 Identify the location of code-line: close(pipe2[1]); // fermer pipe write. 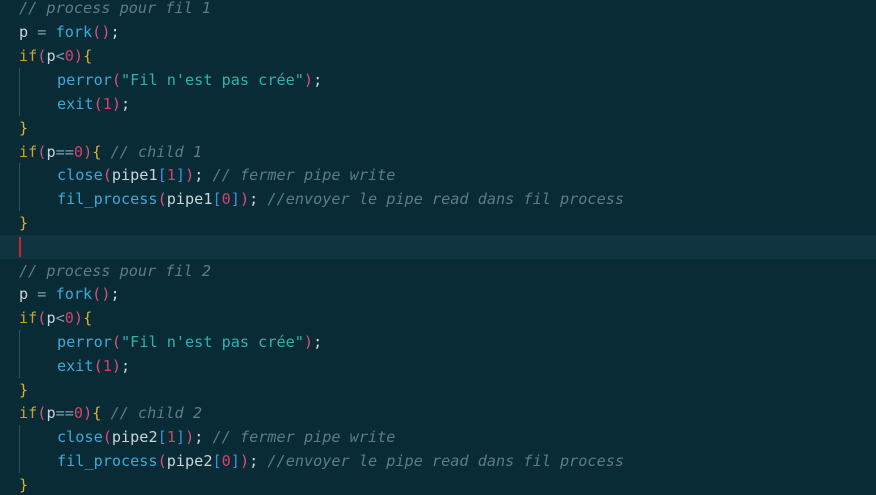
(438, 437).